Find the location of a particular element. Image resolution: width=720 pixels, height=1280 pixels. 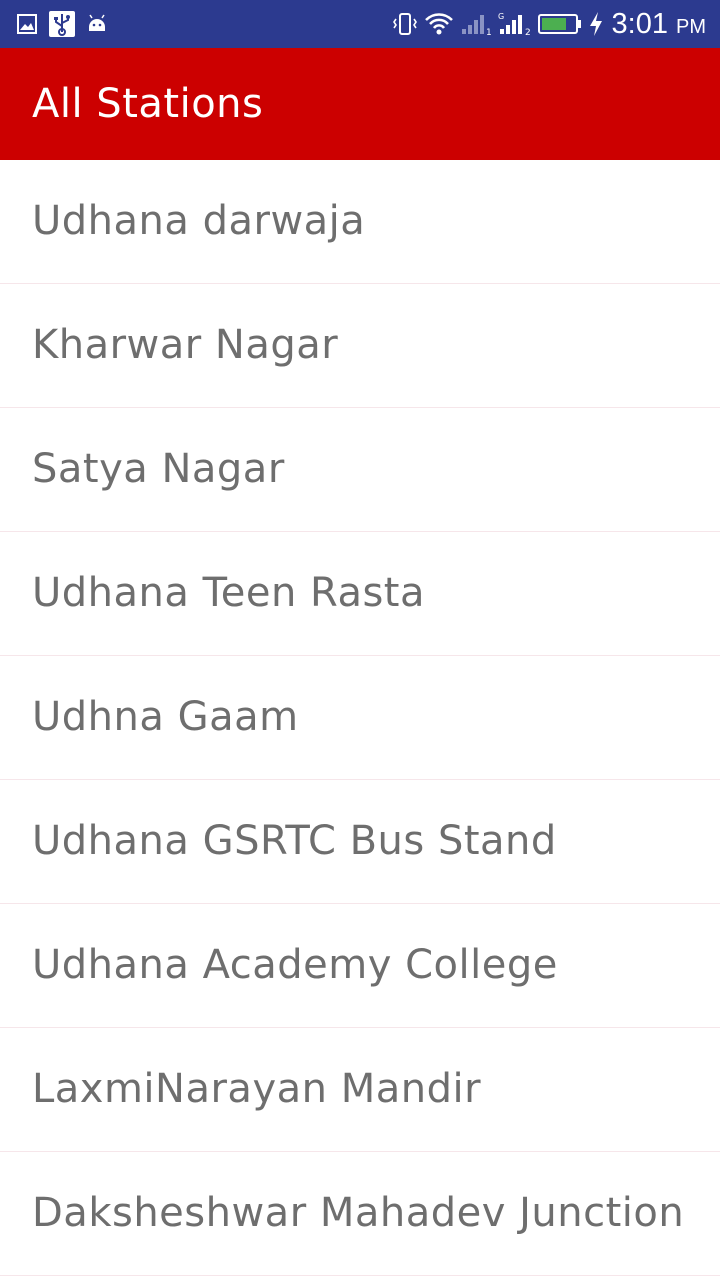

list-item-udhana-gsrtc-bus-stand: Udhana GSRTC Bus Stand is located at coordinates (360, 842).